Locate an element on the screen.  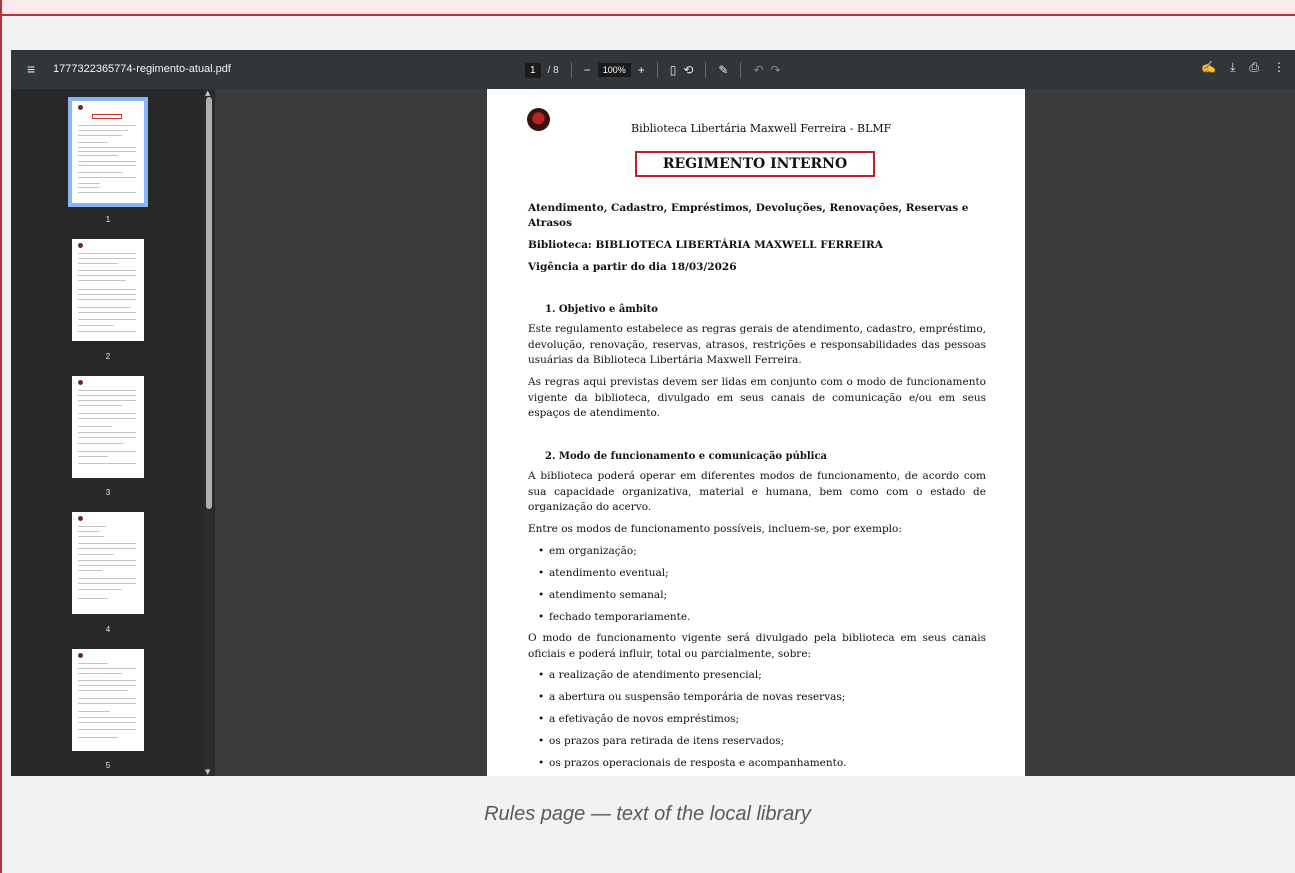
thumbnail-sidebar: 1 2 3 4 5 is located at coordinates (113, 432).